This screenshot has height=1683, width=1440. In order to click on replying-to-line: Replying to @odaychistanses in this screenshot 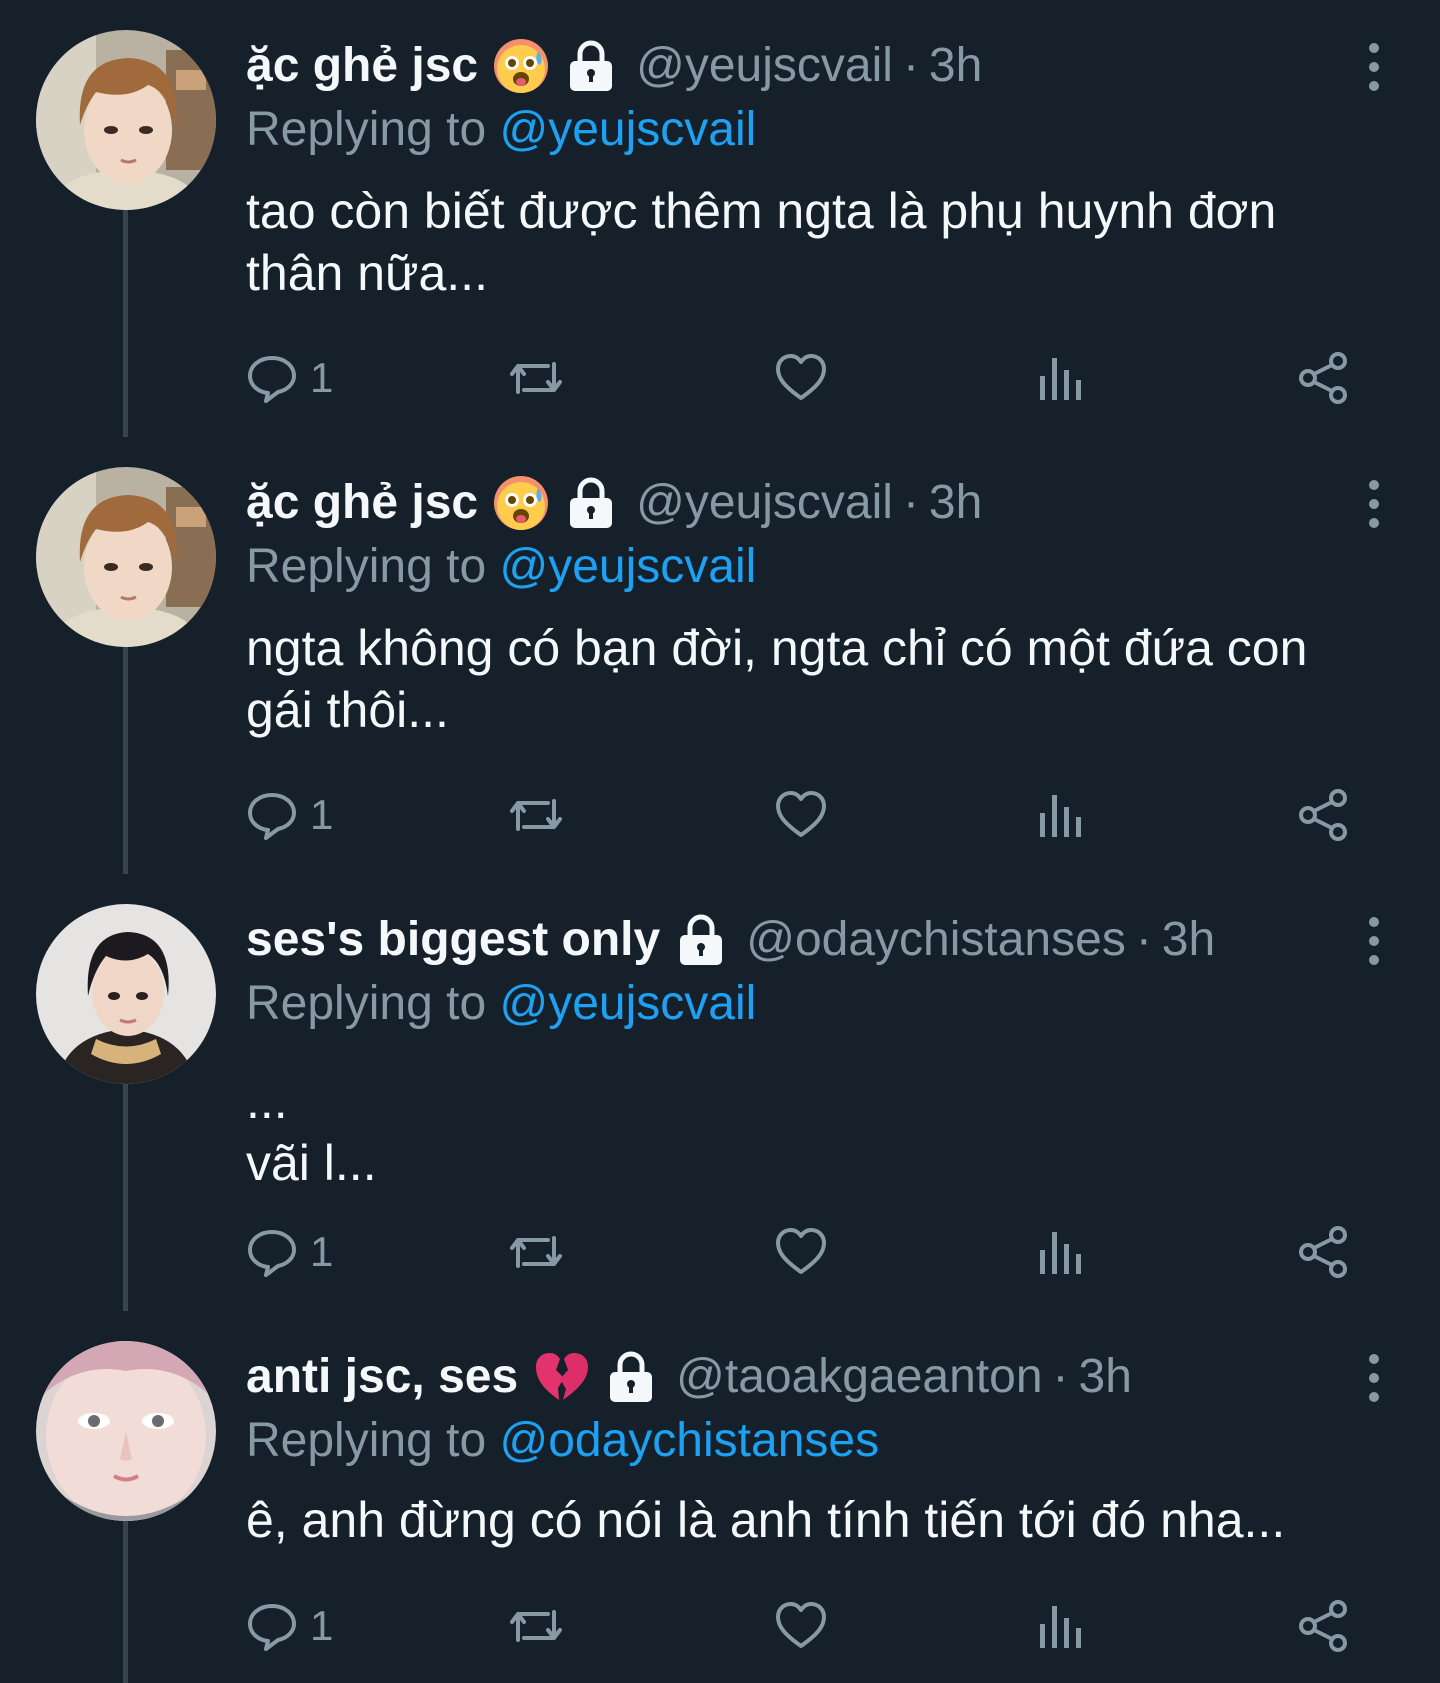, I will do `click(562, 1441)`.